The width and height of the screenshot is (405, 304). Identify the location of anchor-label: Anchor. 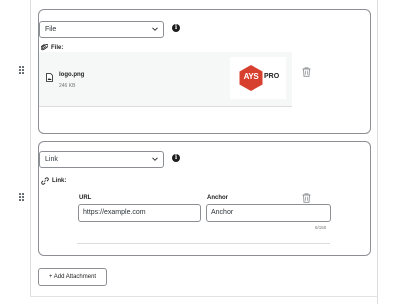
(217, 198).